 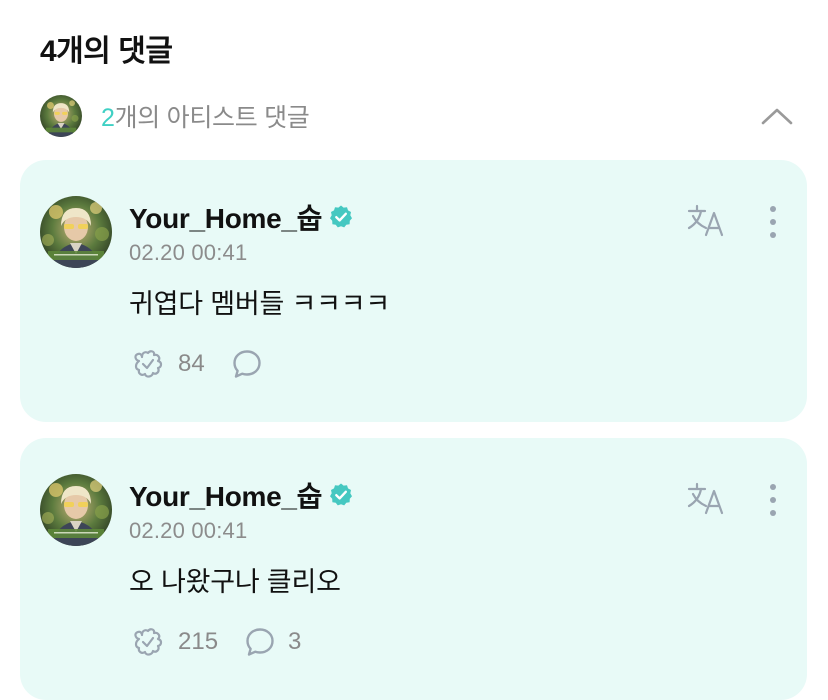 What do you see at coordinates (108, 118) in the screenshot?
I see `artist-comments-count: 2` at bounding box center [108, 118].